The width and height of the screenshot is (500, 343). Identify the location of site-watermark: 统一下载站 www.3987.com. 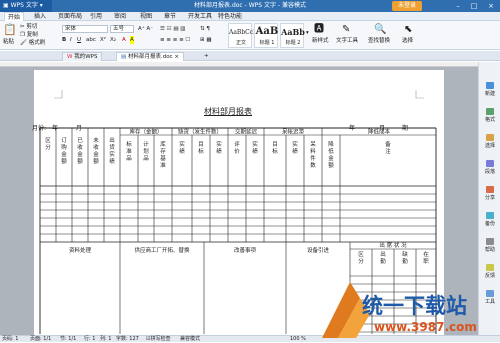
(408, 310).